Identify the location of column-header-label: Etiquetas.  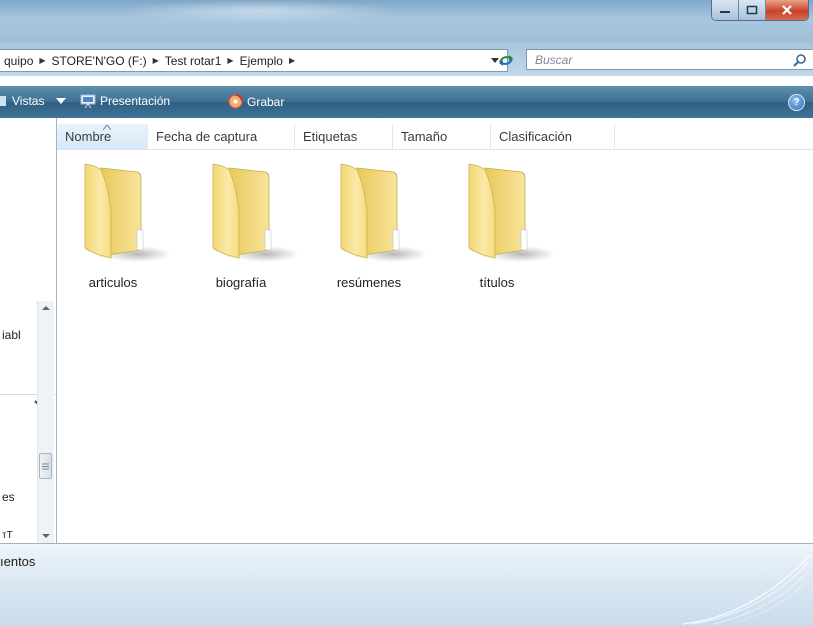
(330, 136).